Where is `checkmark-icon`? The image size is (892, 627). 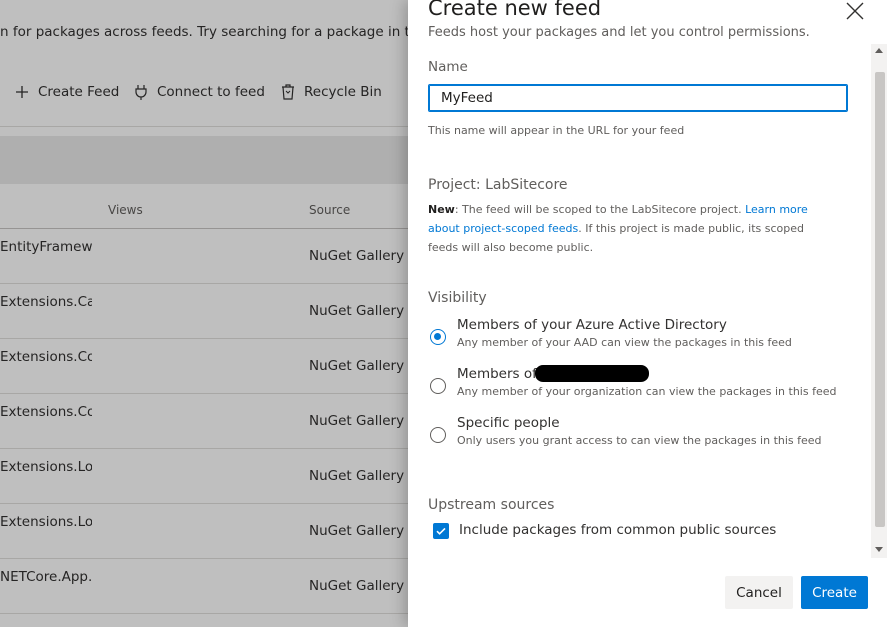 checkmark-icon is located at coordinates (441, 531).